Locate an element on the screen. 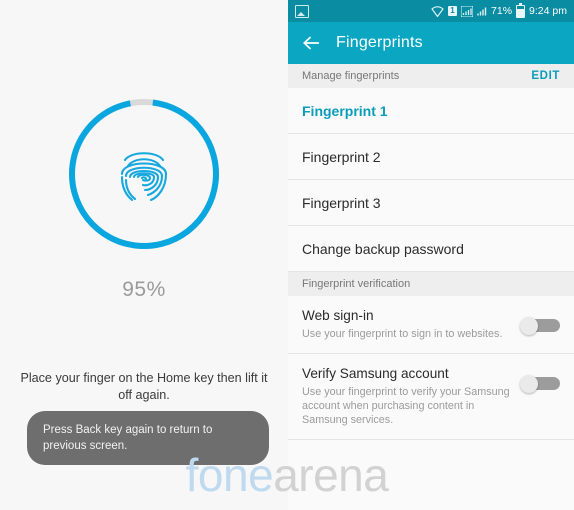  page-title: Fingerprints is located at coordinates (379, 42).